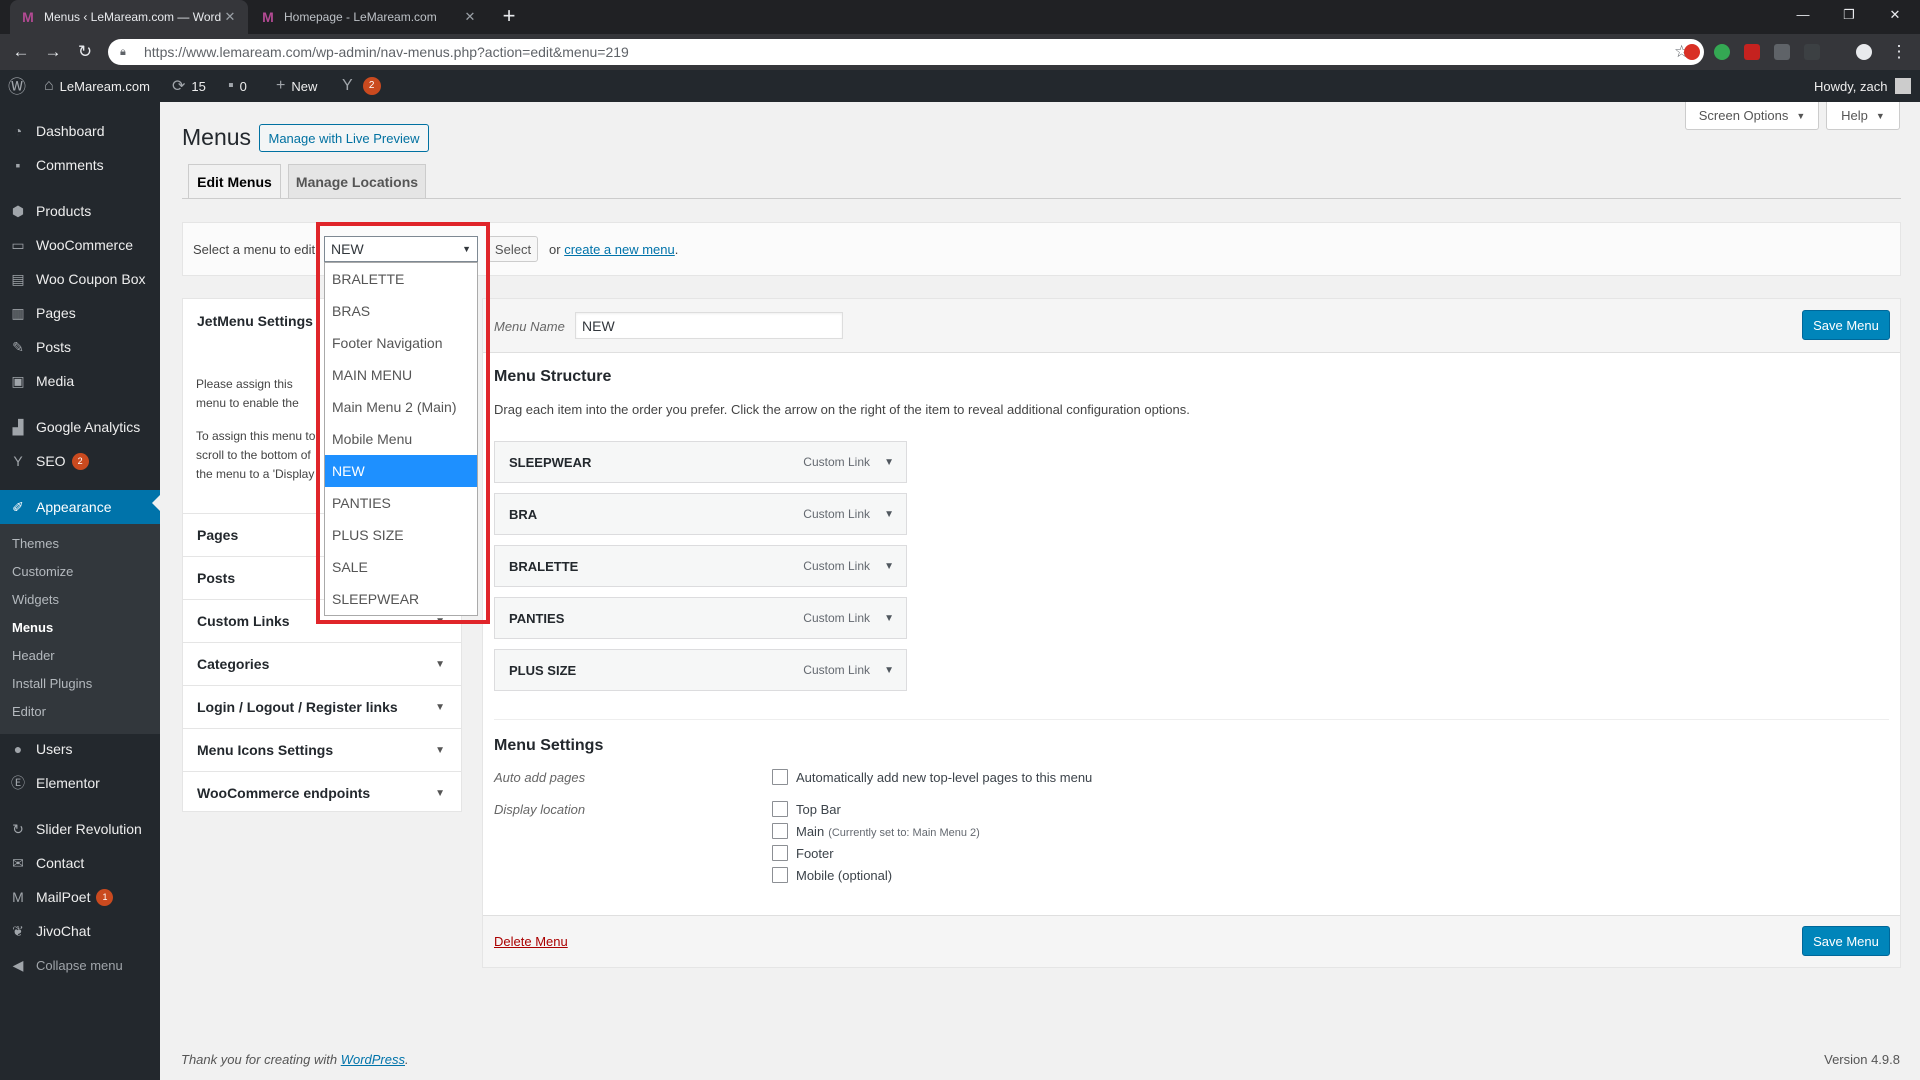 This screenshot has width=1920, height=1080. What do you see at coordinates (21, 52) in the screenshot?
I see `back-icon: ←` at bounding box center [21, 52].